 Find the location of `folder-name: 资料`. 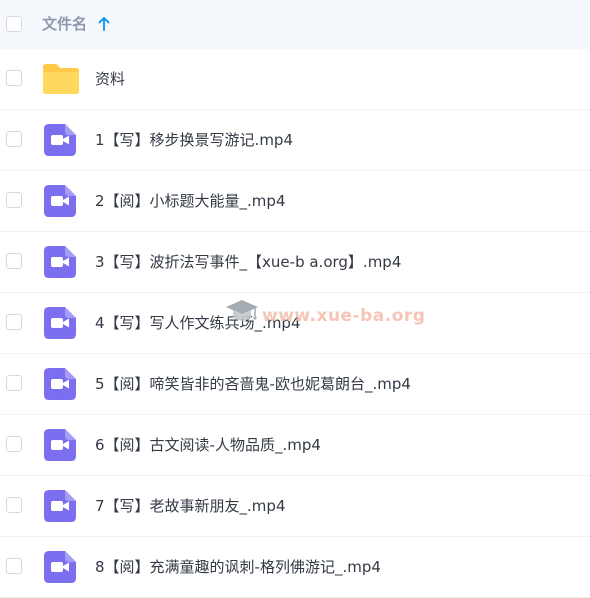

folder-name: 资料 is located at coordinates (110, 79).